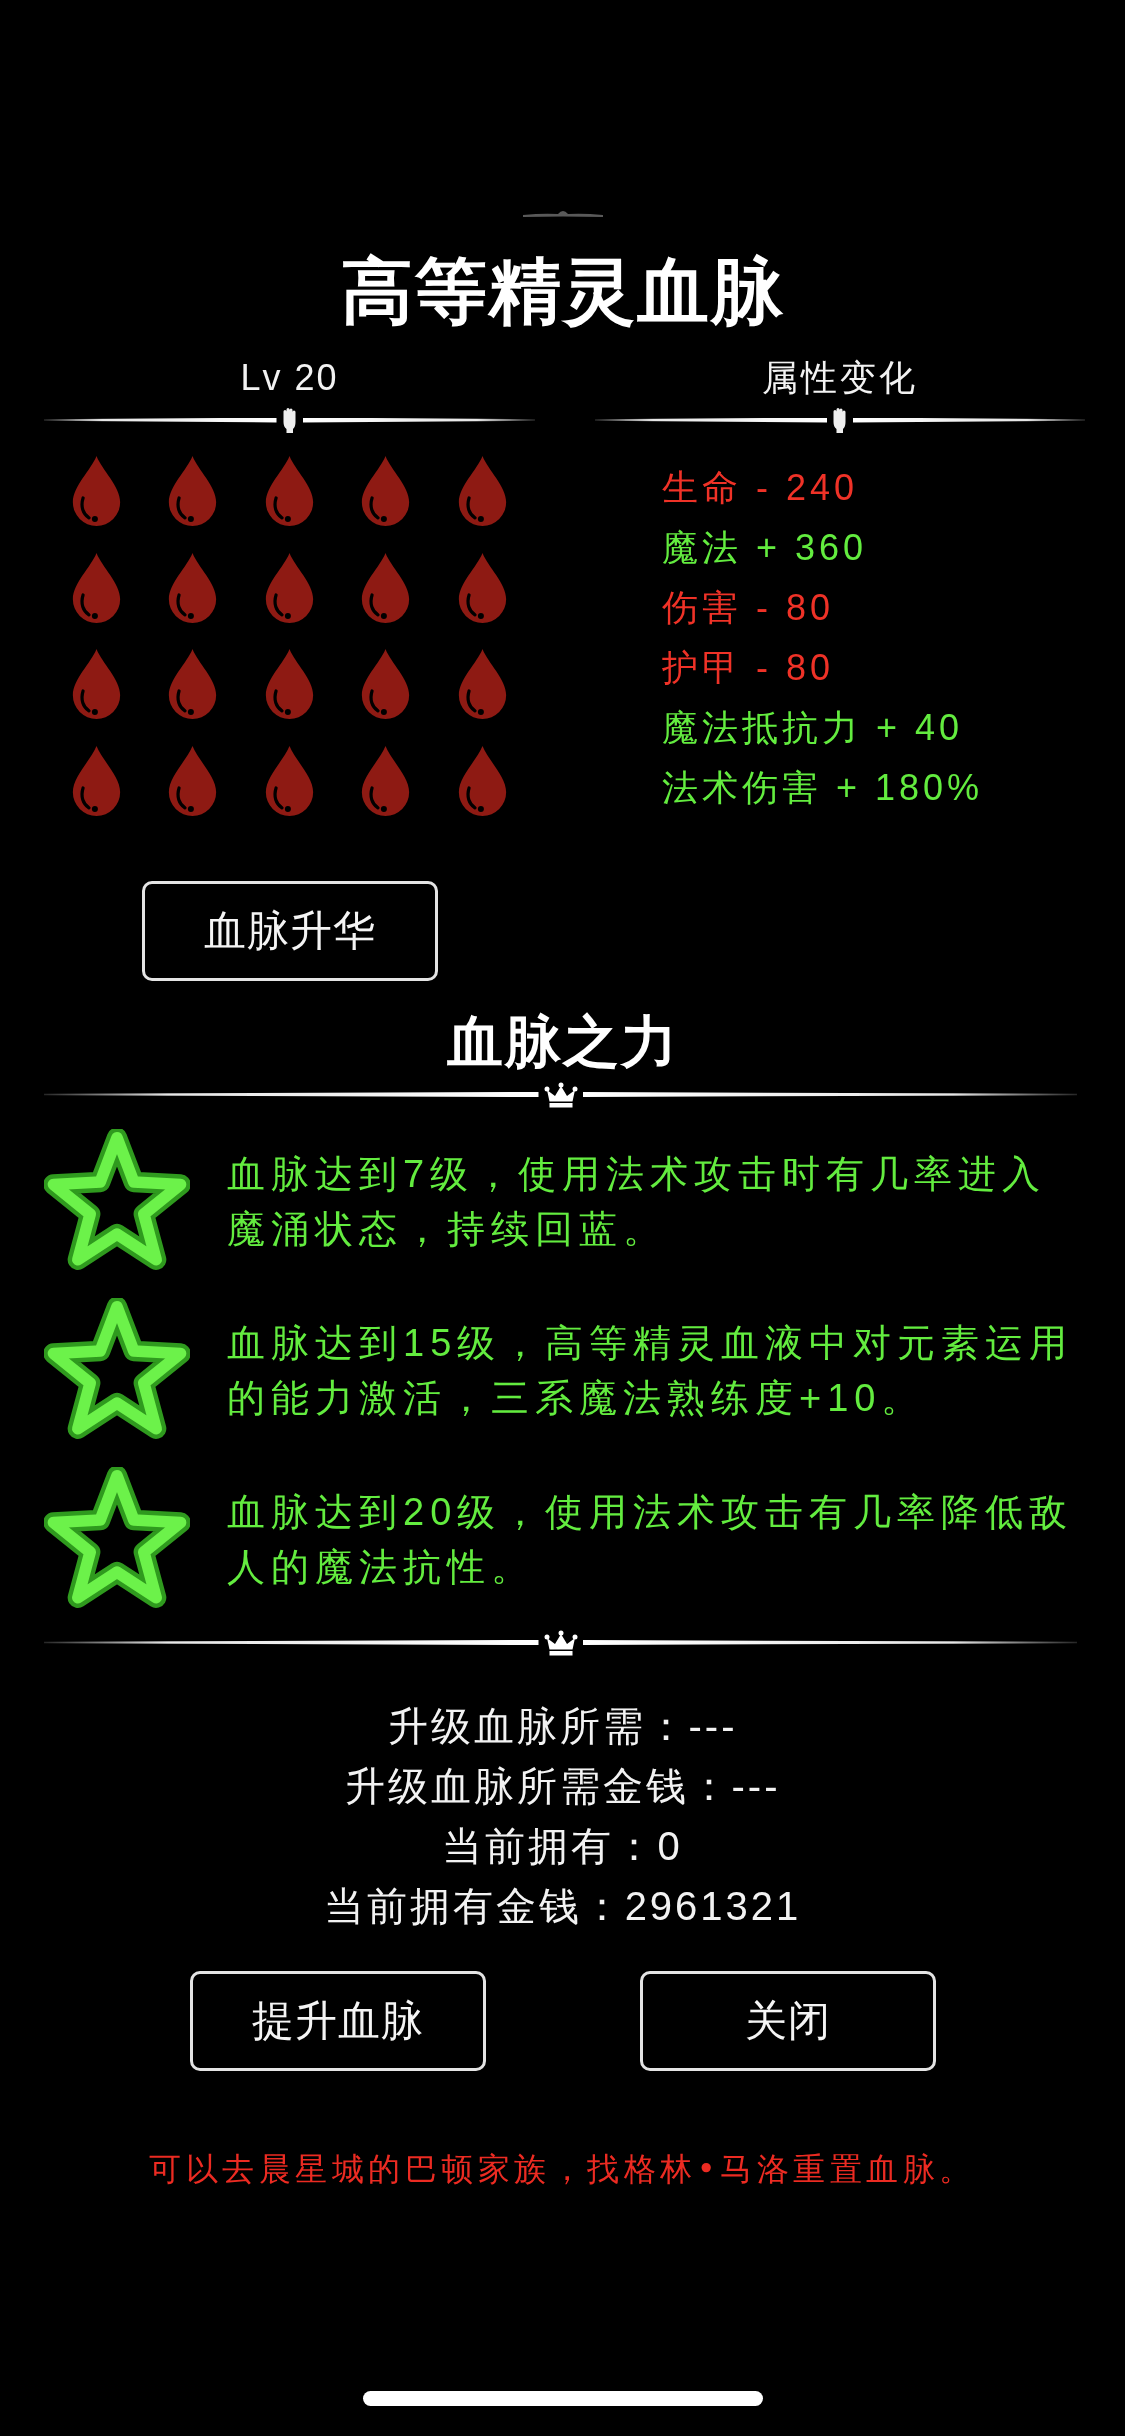 The width and height of the screenshot is (1125, 2436). Describe the element at coordinates (637, 1201) in the screenshot. I see `power-description: 血脉达到7级，使用法术攻击时有几率进入魔涌状态，持续回蓝。` at that location.